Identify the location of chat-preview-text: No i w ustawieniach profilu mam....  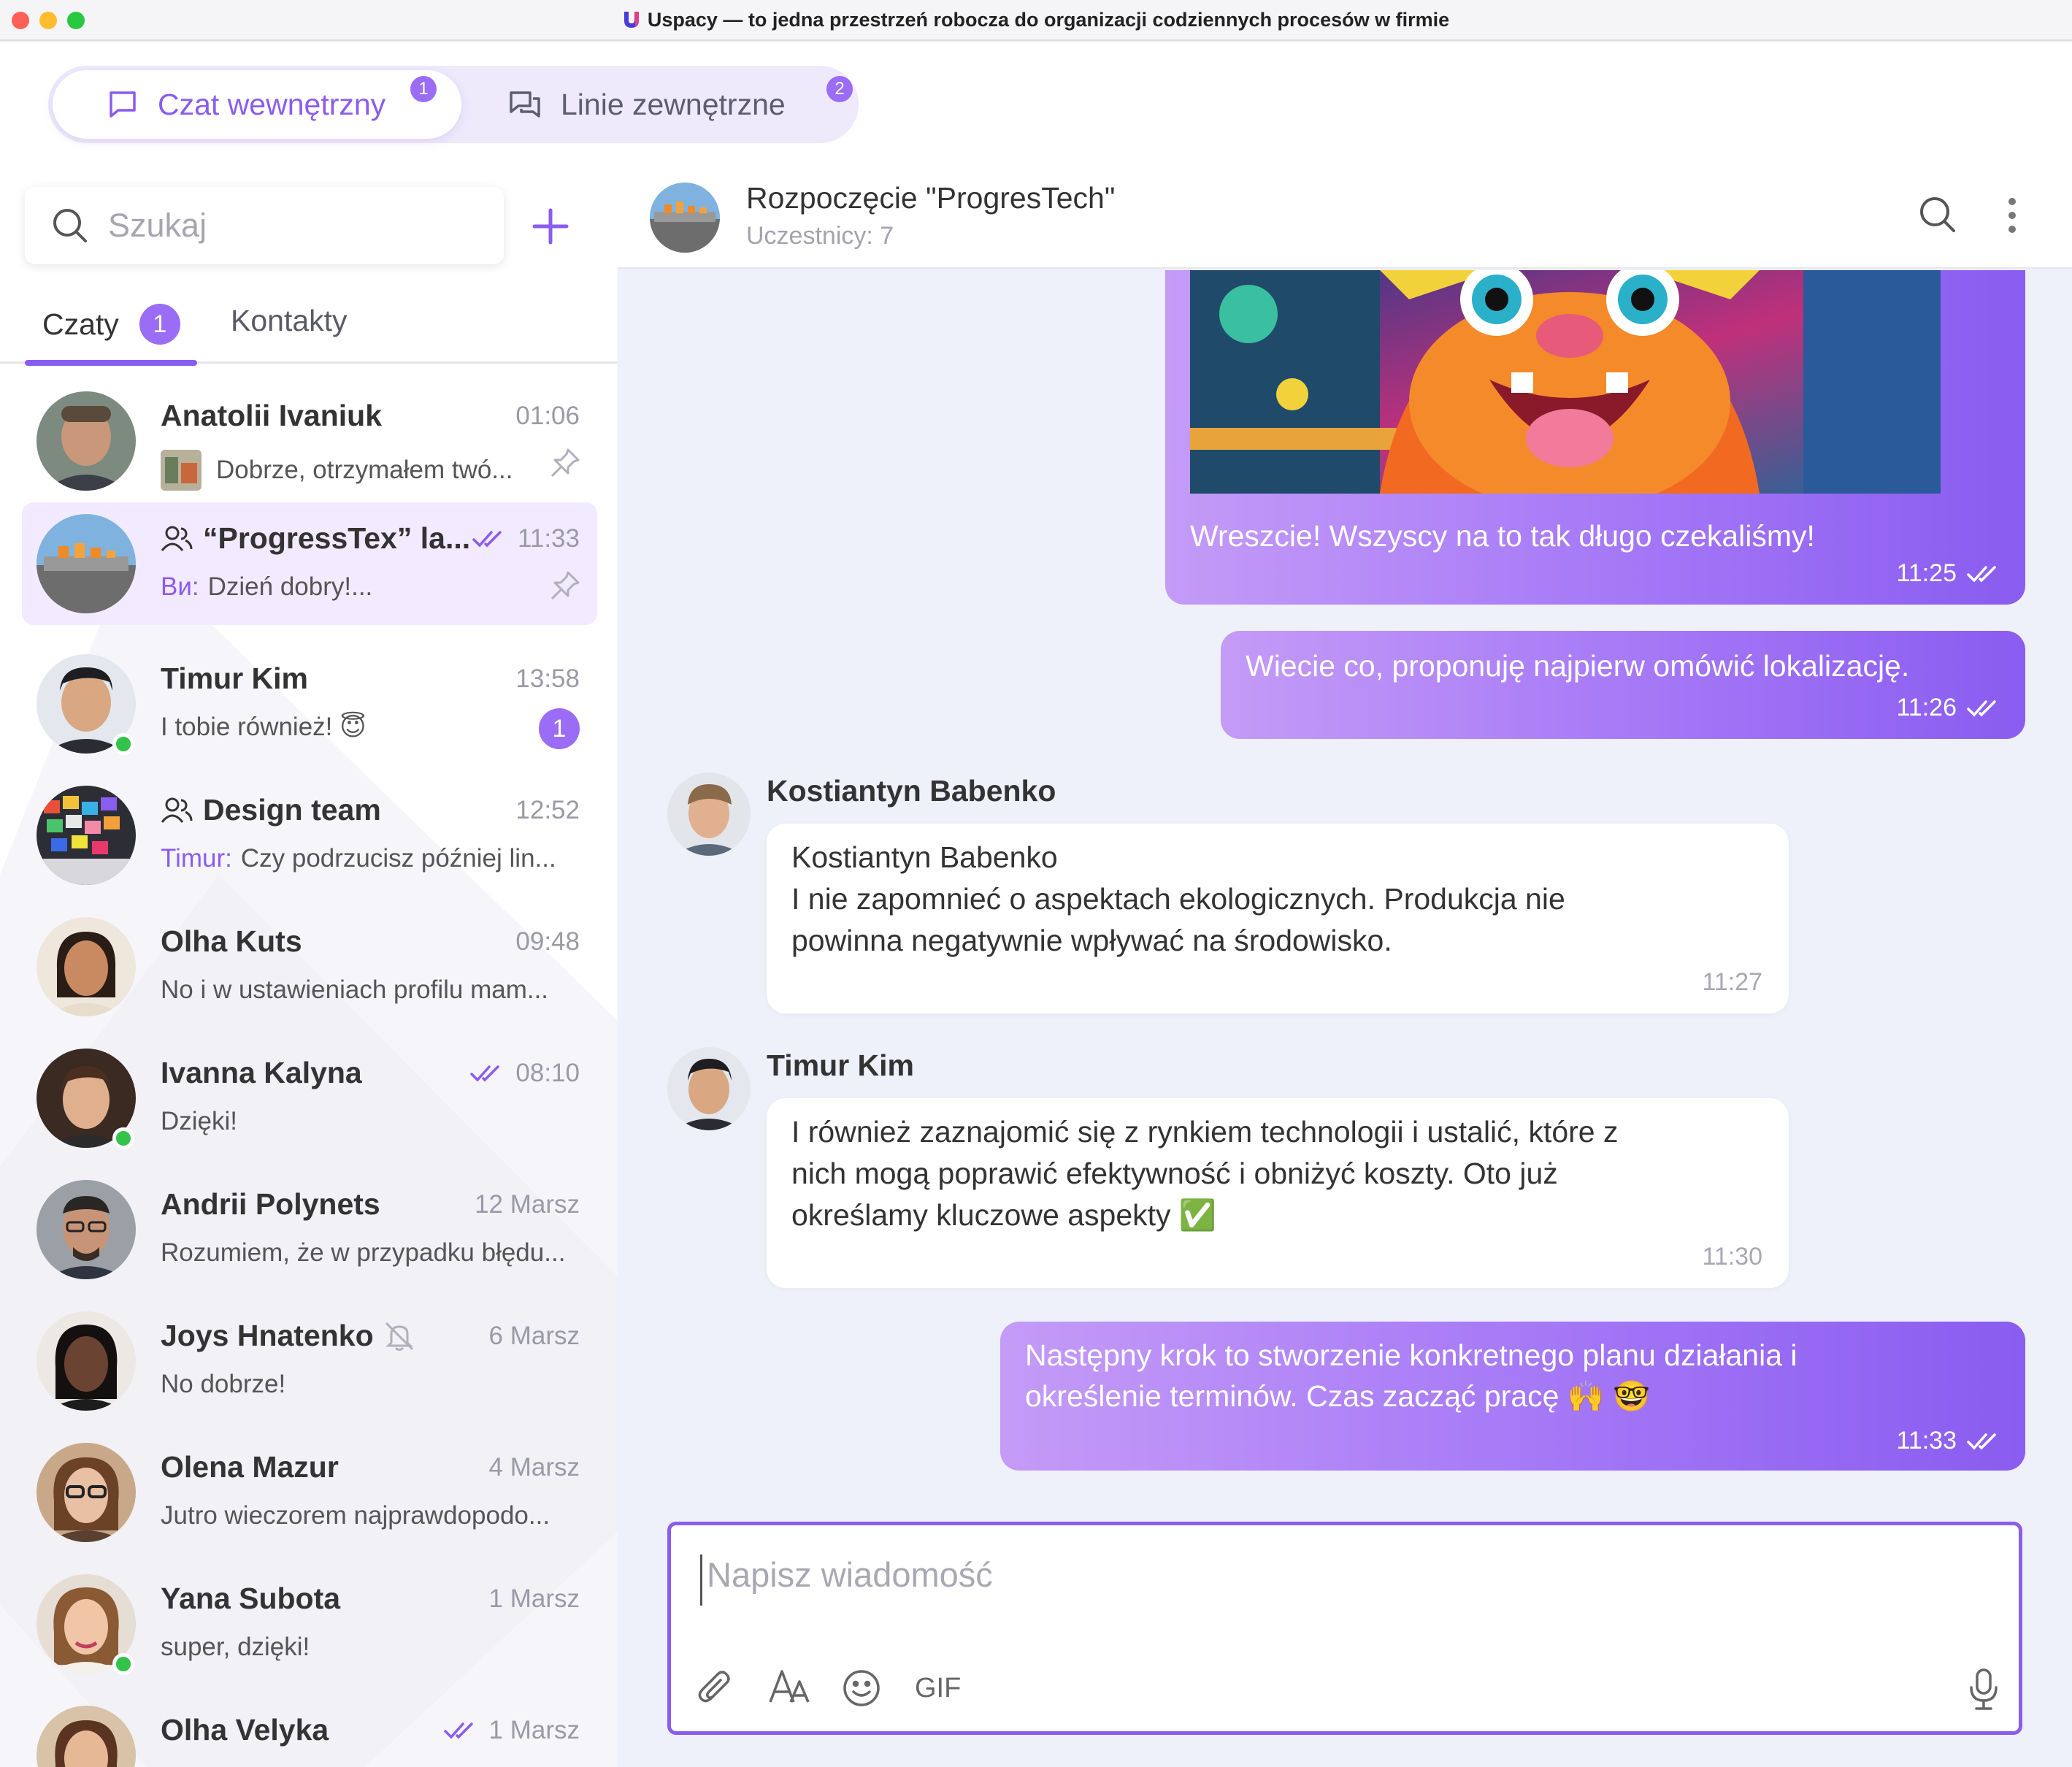
(355, 990).